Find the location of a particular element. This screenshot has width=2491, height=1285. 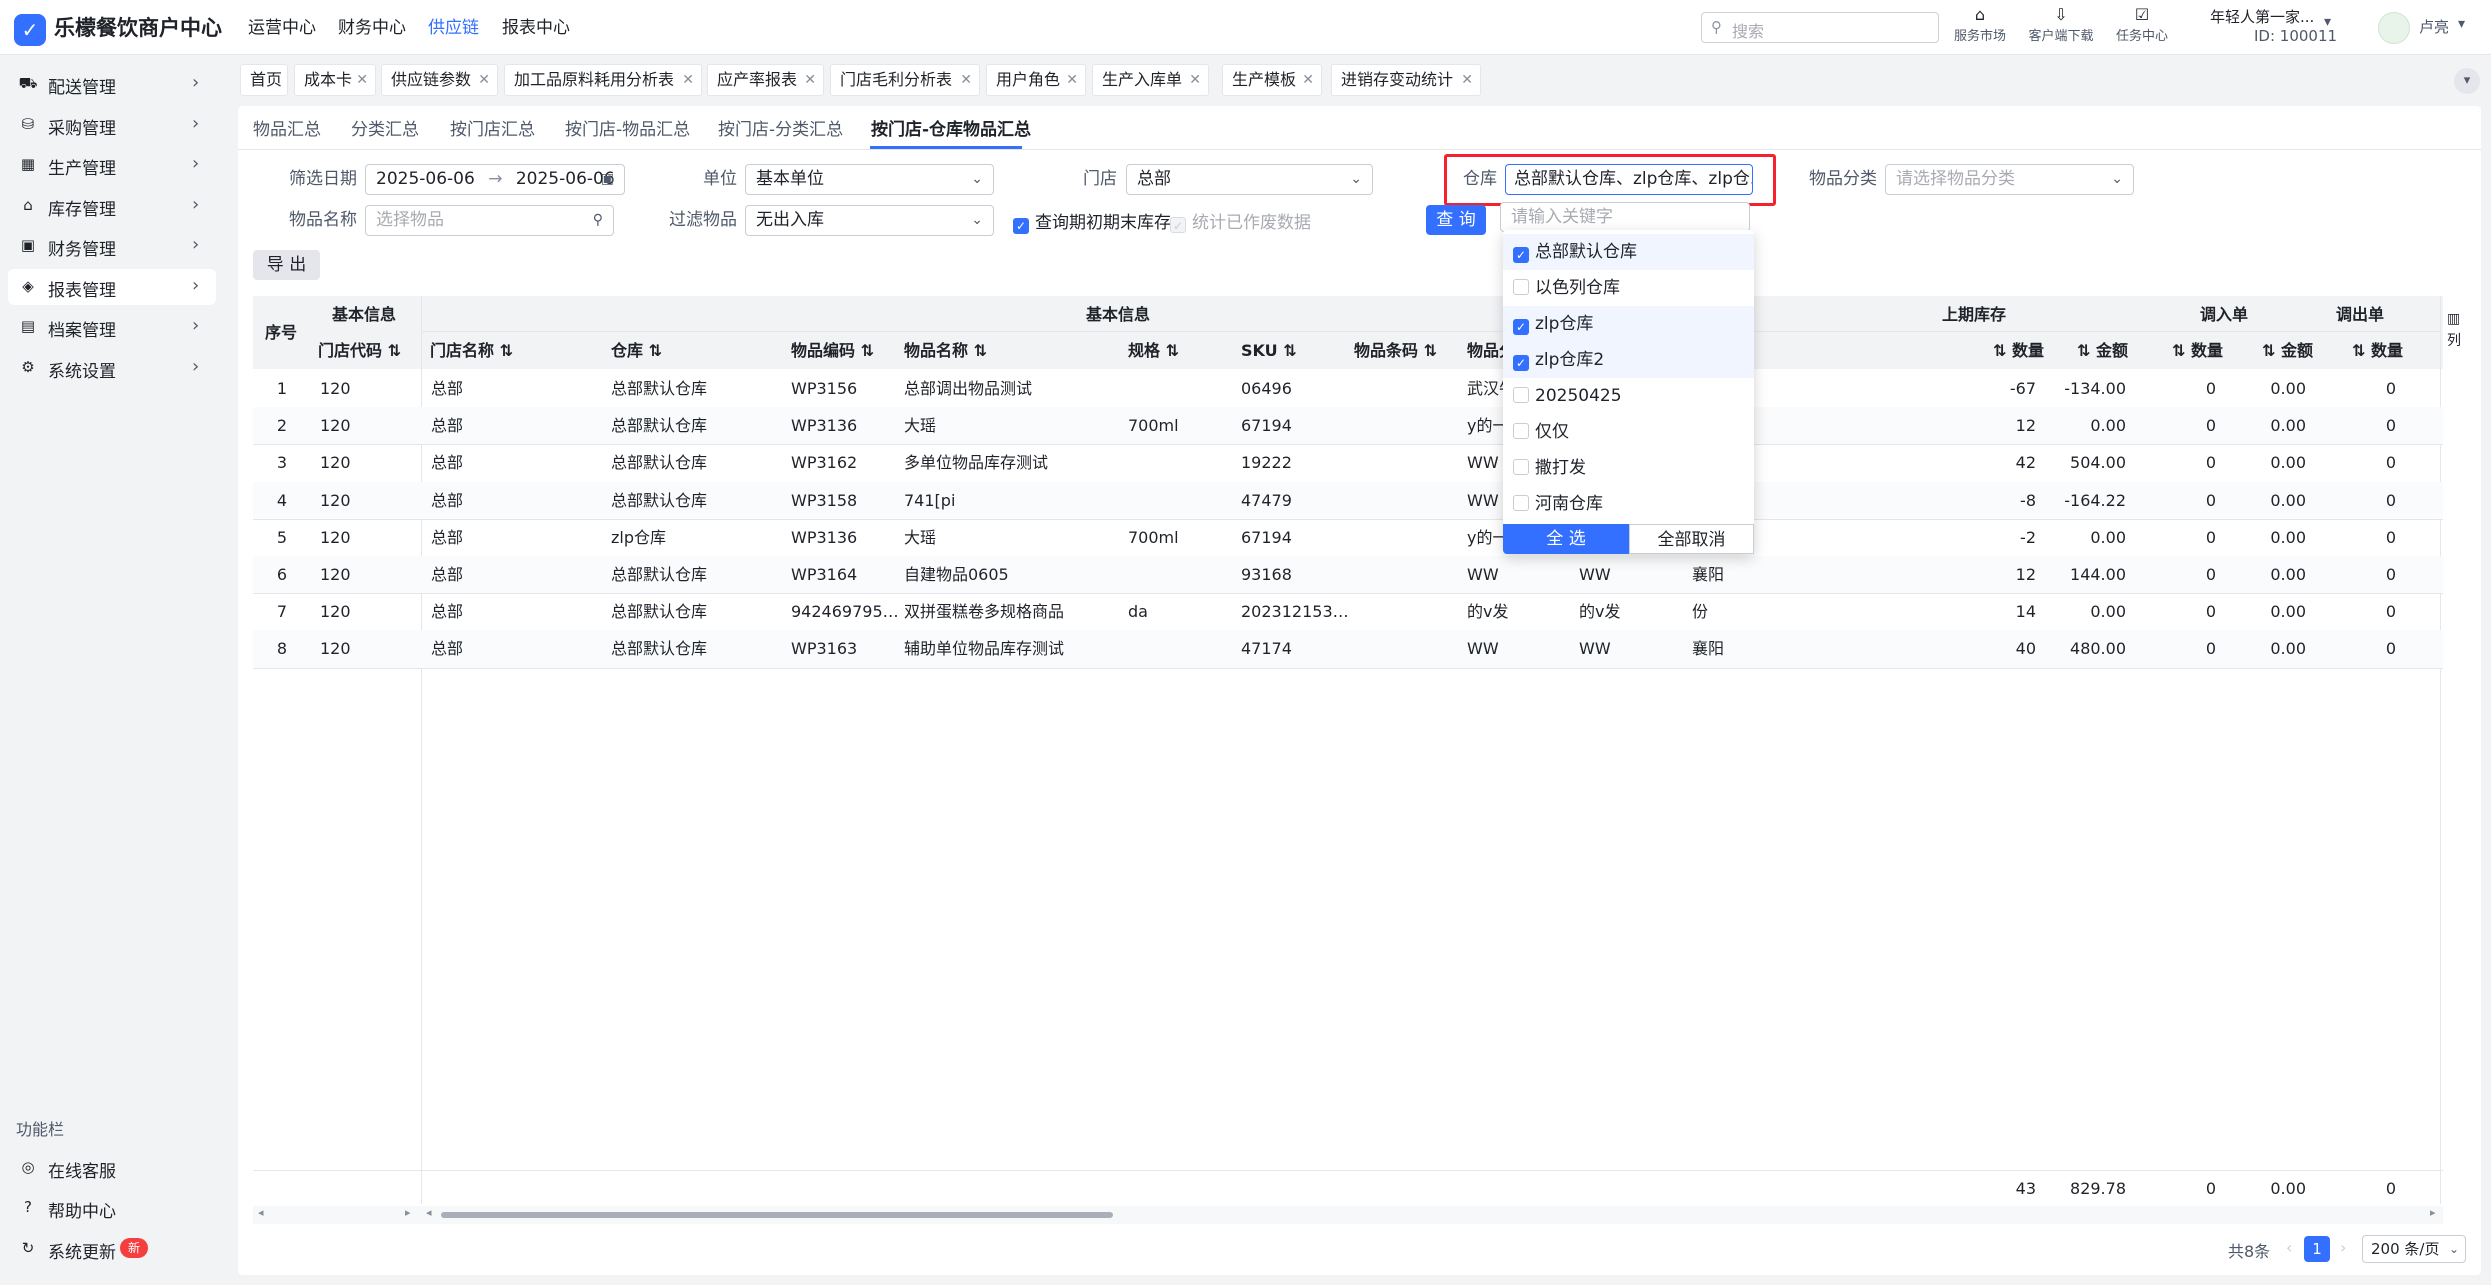

subtab-store-warehouse-item-summary: 按门店-仓库物品汇总 is located at coordinates (951, 130).